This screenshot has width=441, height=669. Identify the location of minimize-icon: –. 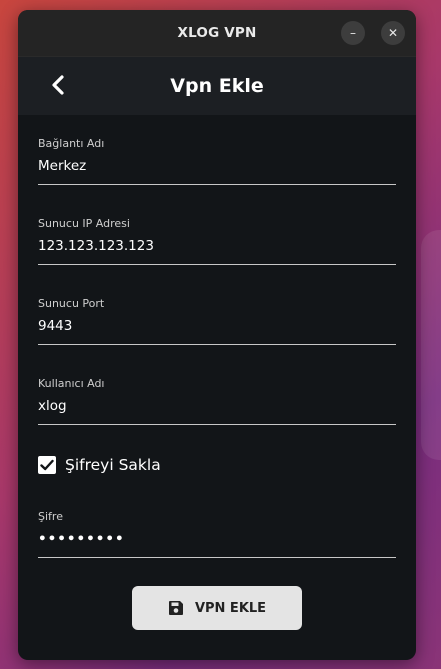
(353, 33).